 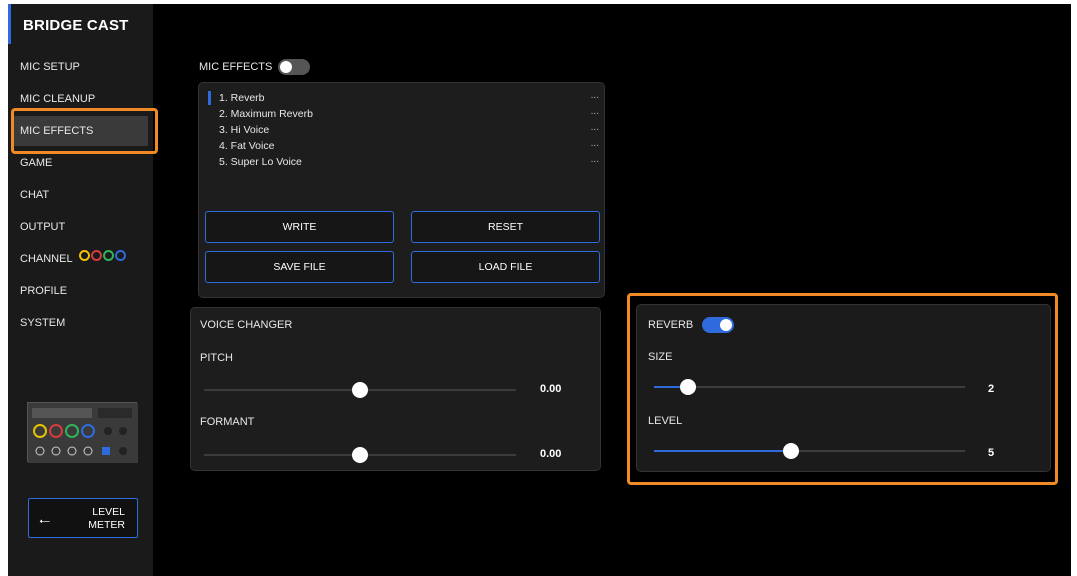 I want to click on app-title: BRIDGE CAST, so click(x=76, y=25).